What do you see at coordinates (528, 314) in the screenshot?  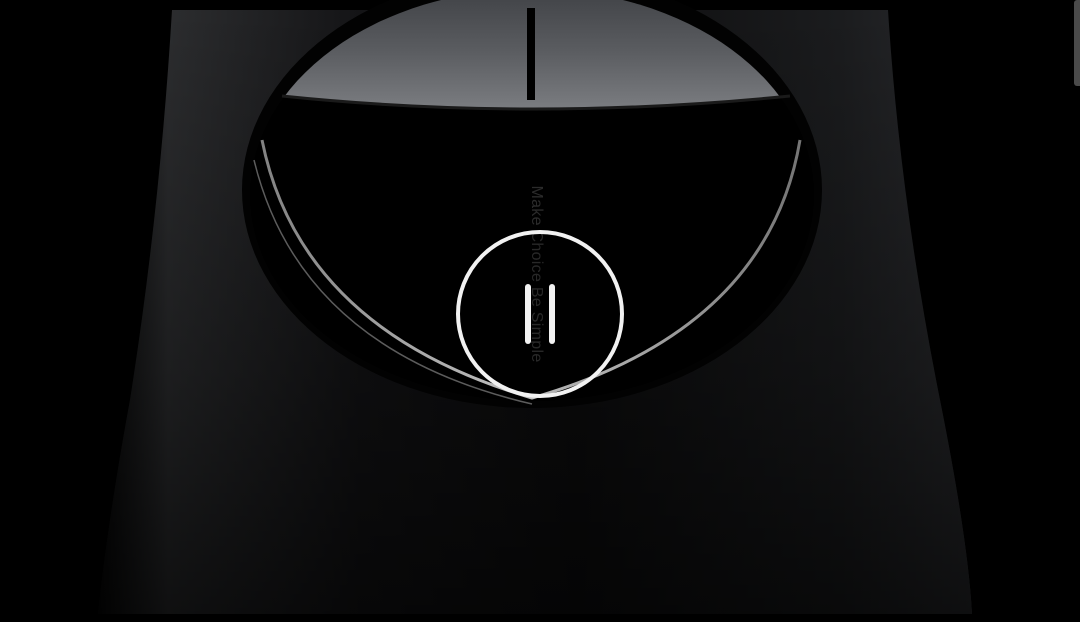 I see `pause-icon` at bounding box center [528, 314].